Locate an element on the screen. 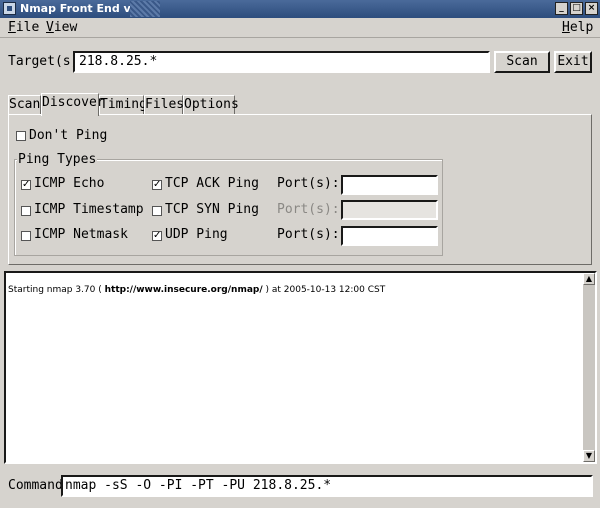  command-input: nmap -sS -O -PI -PT -PU 218.8.25.* is located at coordinates (327, 486).